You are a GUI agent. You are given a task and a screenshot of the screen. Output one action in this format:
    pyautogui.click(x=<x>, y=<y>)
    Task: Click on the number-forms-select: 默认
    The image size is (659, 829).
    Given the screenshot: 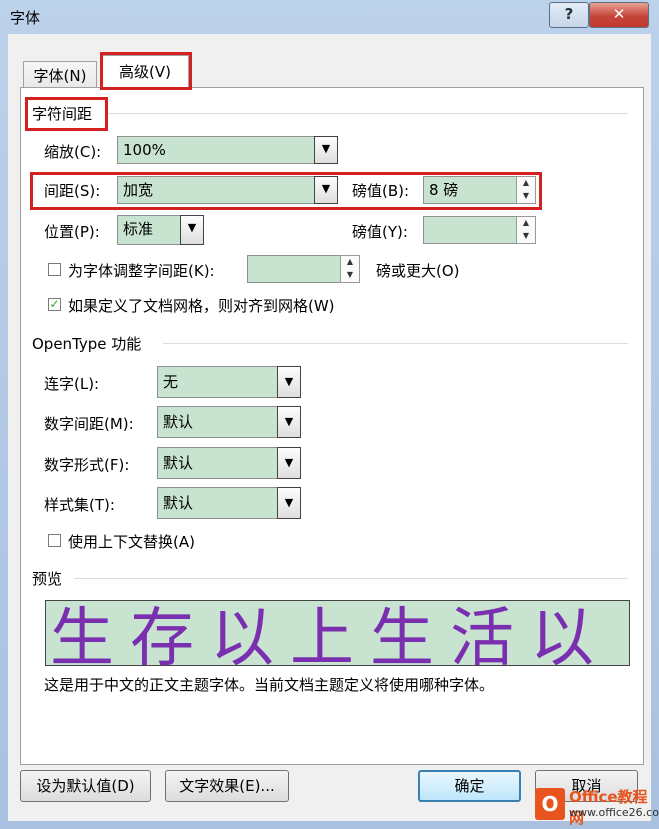 What is the action you would take?
    pyautogui.click(x=218, y=463)
    